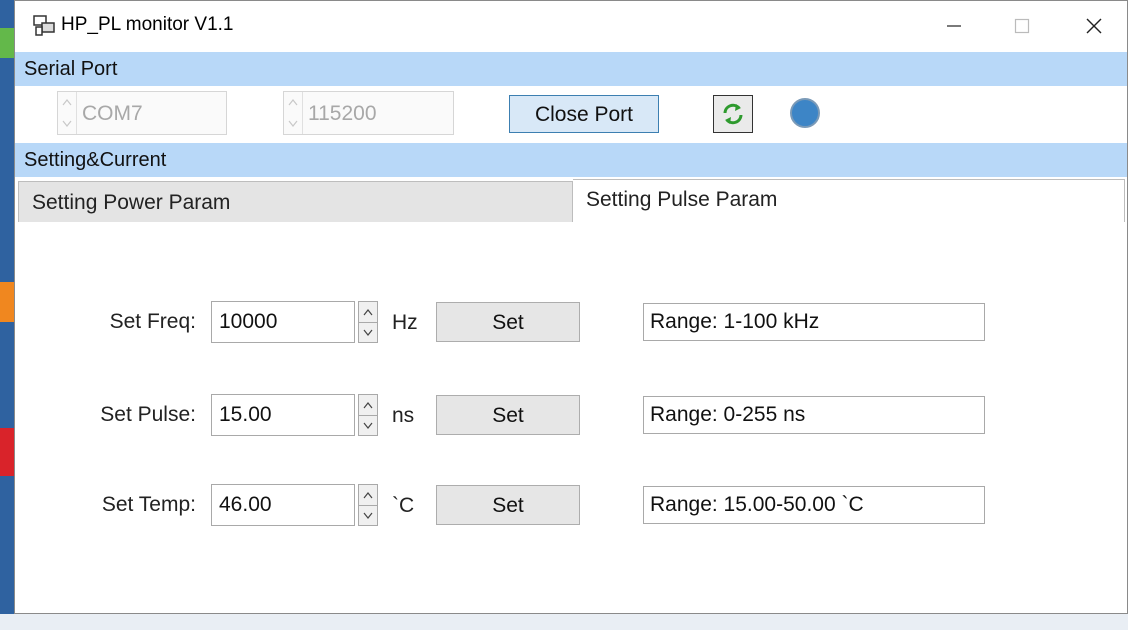  Describe the element at coordinates (7, 452) in the screenshot. I see `desktop-icon-red` at that location.